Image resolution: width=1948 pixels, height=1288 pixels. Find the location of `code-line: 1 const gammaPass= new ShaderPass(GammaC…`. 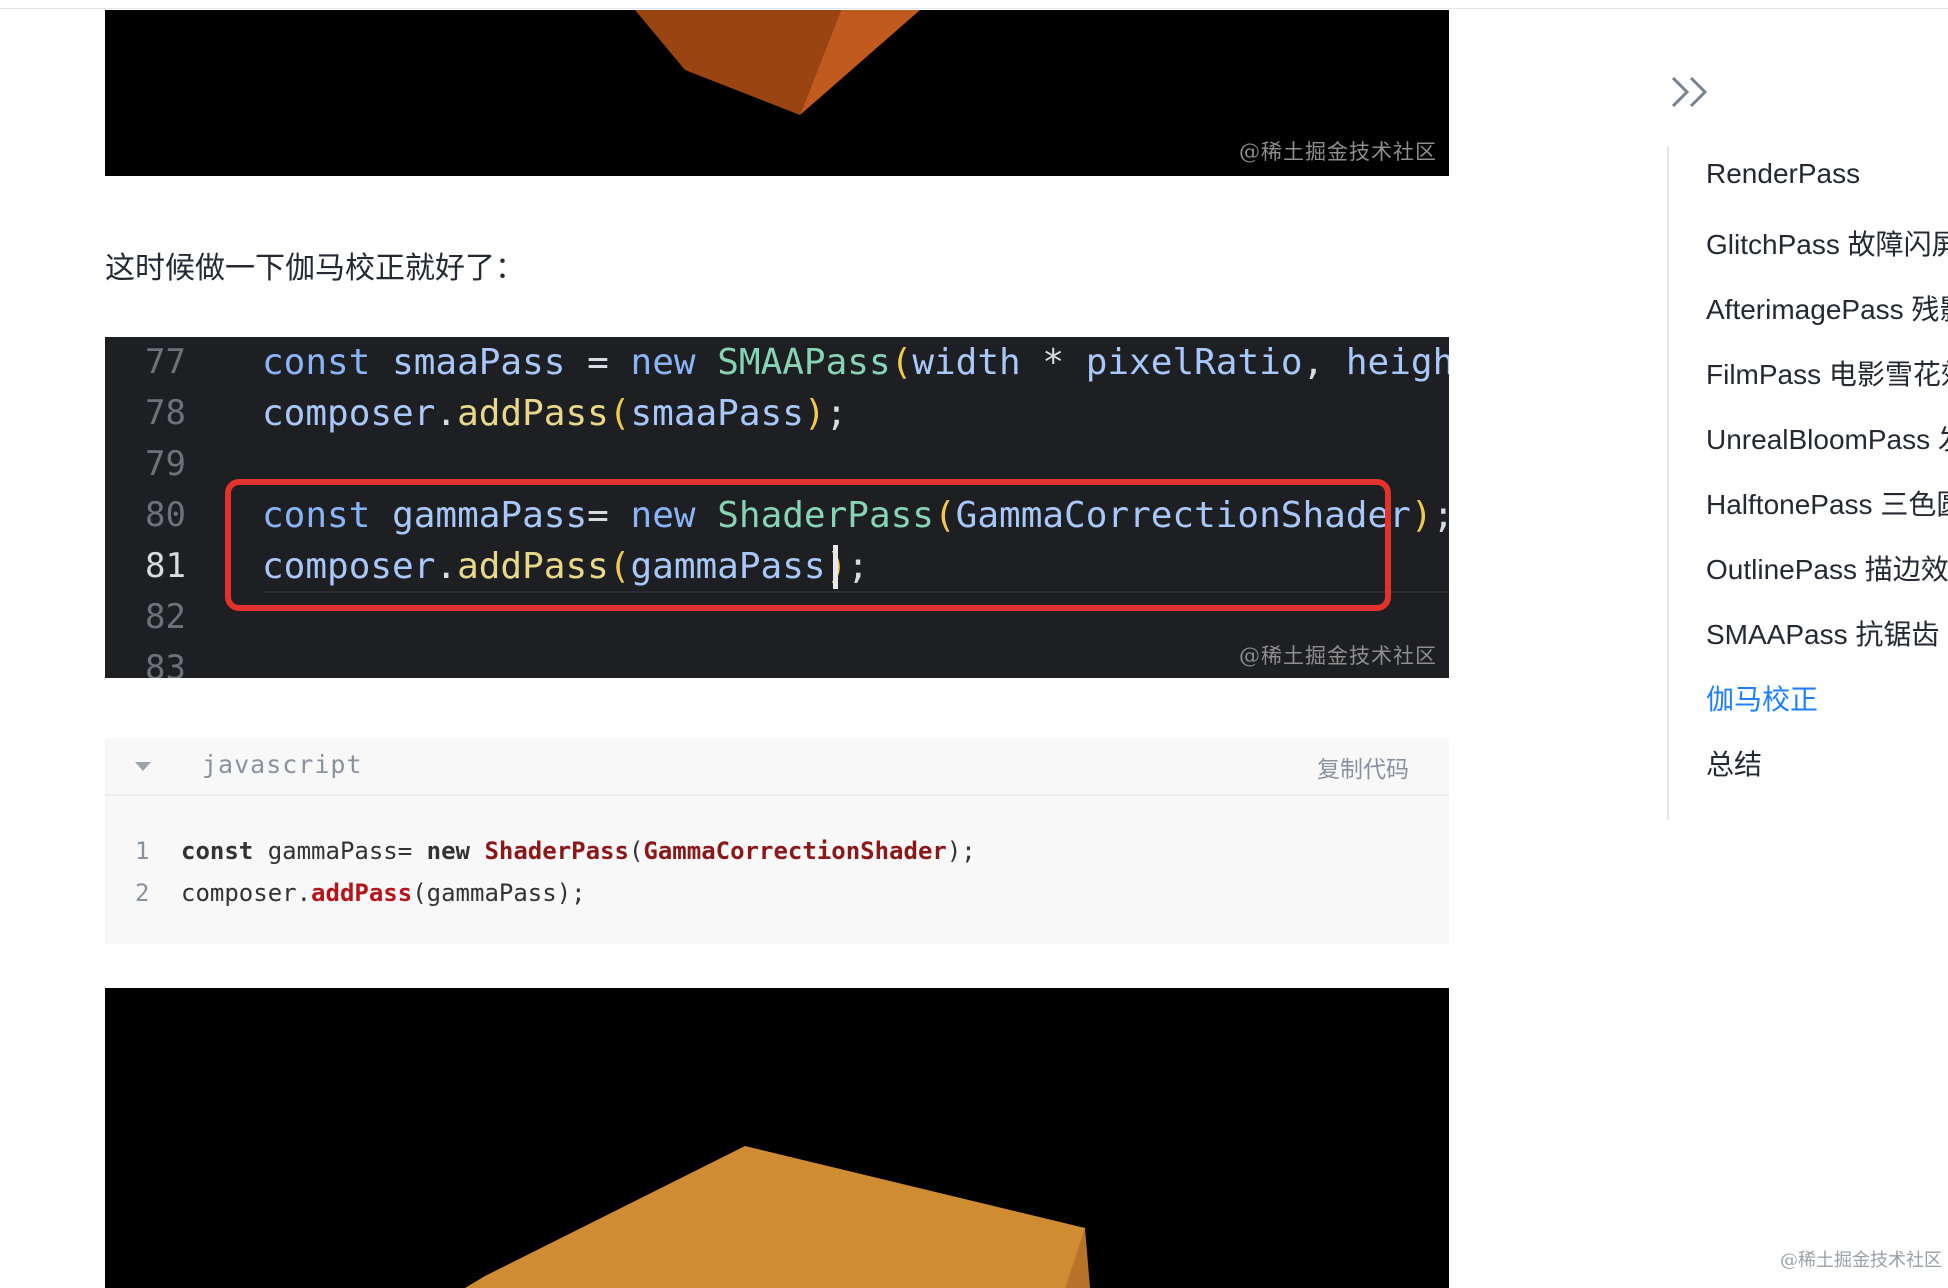

code-line: 1 const gammaPass= new ShaderPass(GammaC… is located at coordinates (777, 851).